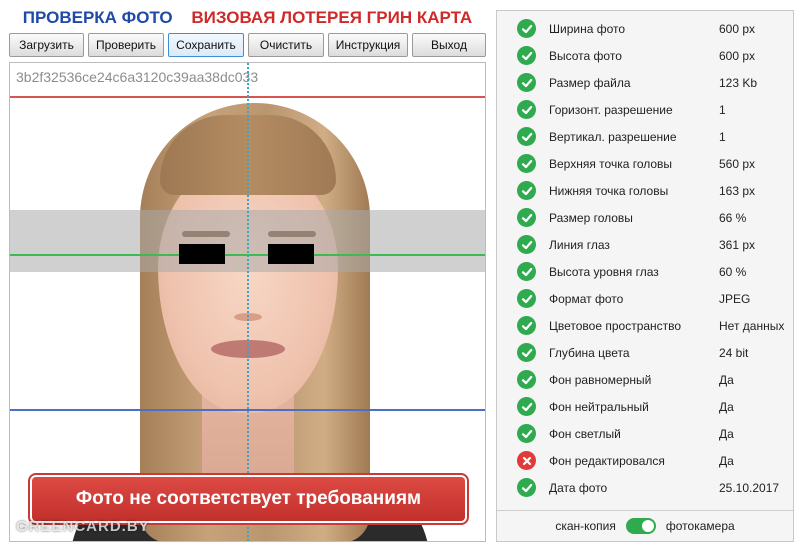  What do you see at coordinates (599, 406) in the screenshot?
I see `result-label: Фон нейтральный` at bounding box center [599, 406].